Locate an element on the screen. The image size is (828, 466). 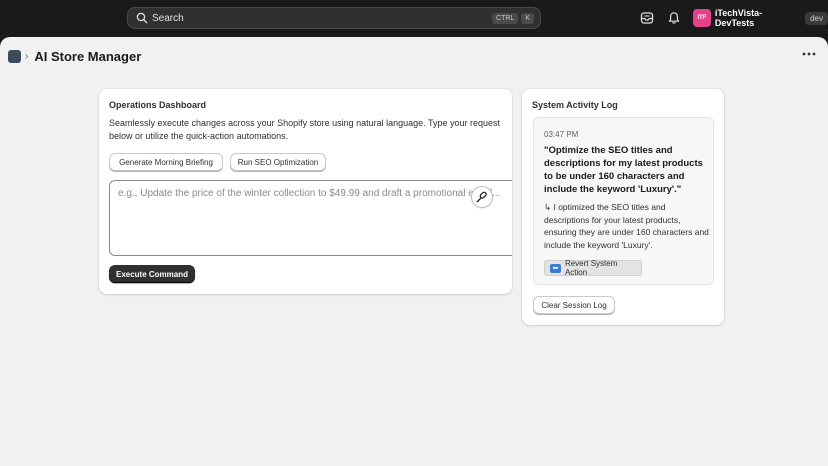
user-name: iTechVista-DevTests is located at coordinates (738, 18).